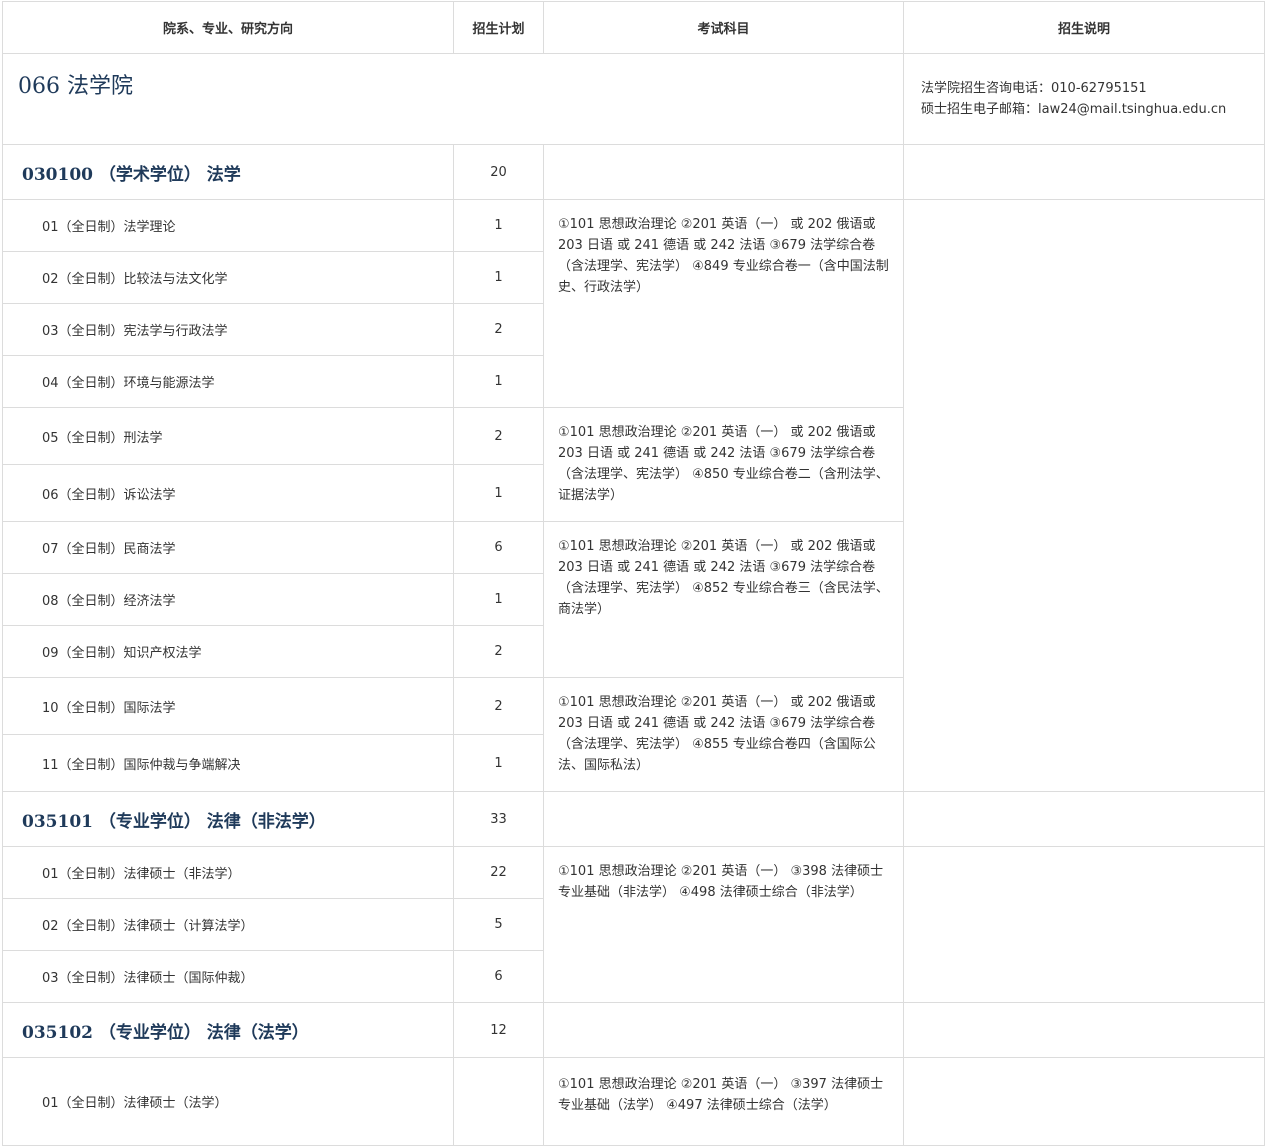 The height and width of the screenshot is (1146, 1267). I want to click on header-plan: 招生计划, so click(498, 27).